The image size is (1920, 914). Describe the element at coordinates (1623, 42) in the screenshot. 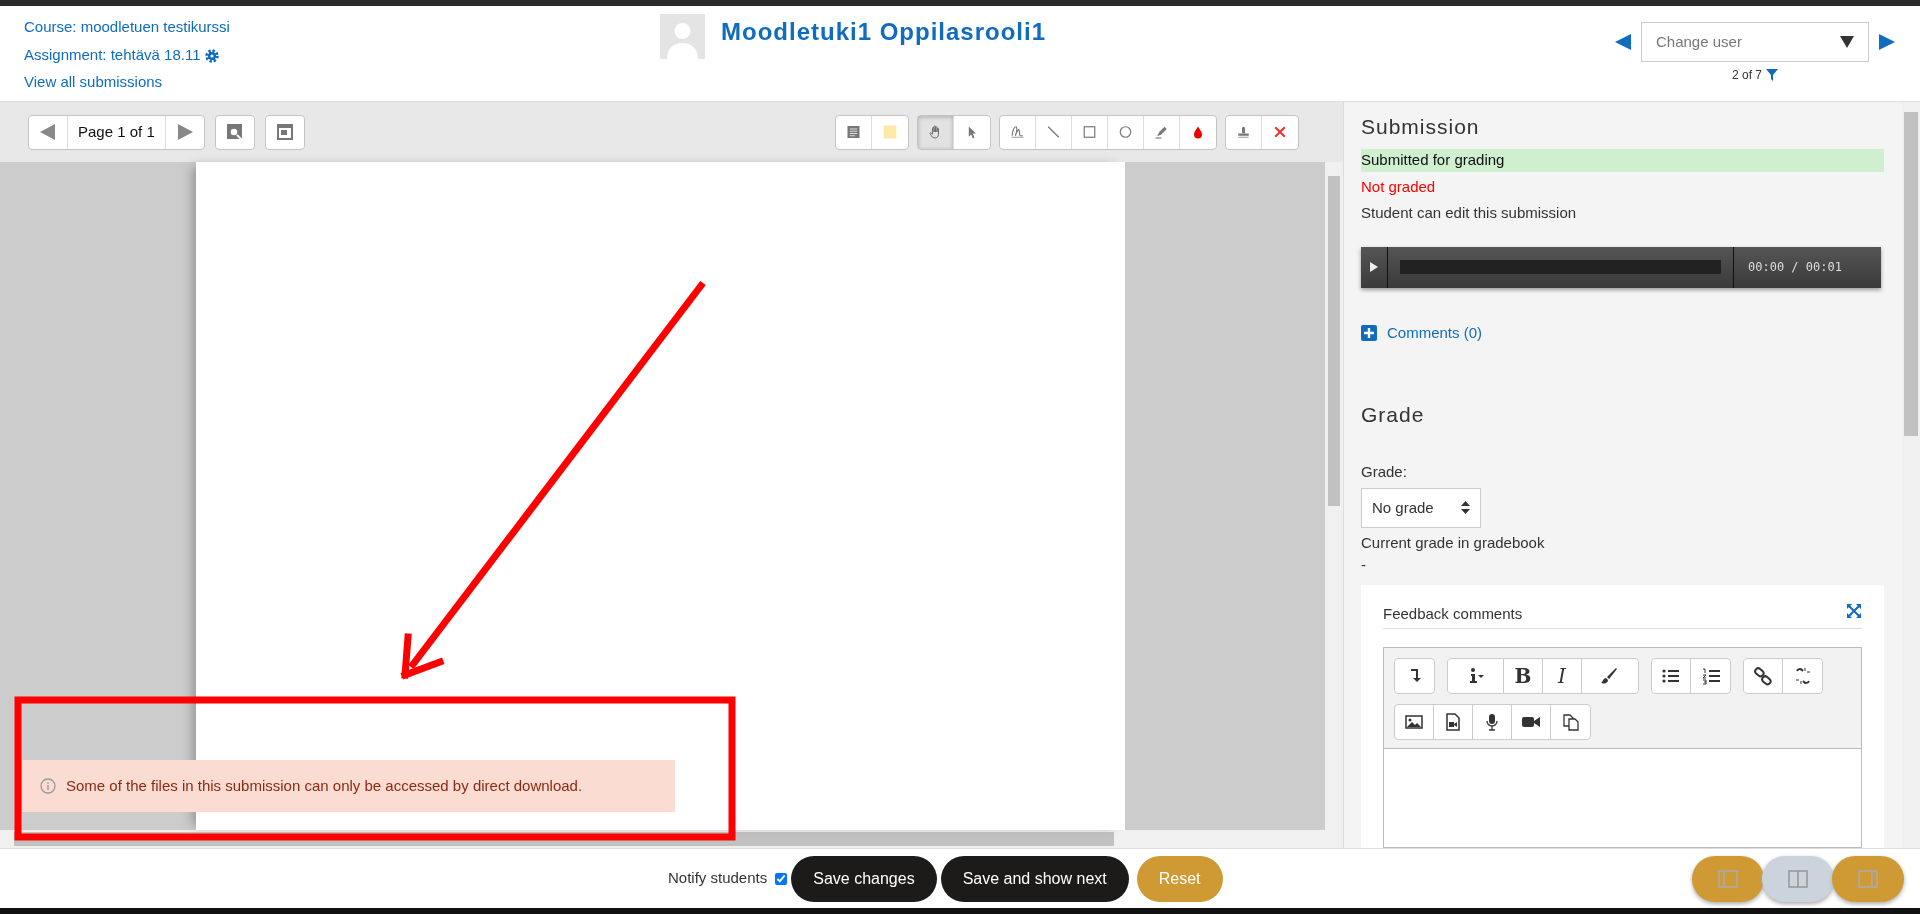

I see `previous-user-icon` at that location.